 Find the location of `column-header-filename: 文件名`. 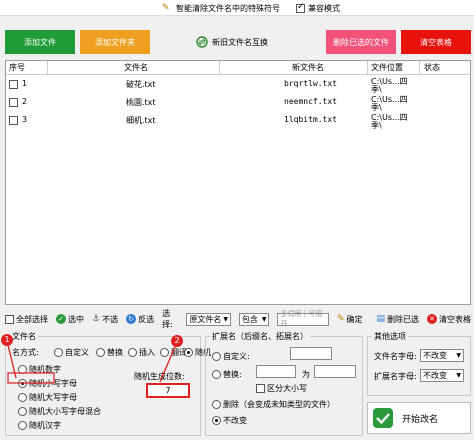

column-header-filename: 文件名 is located at coordinates (134, 68).